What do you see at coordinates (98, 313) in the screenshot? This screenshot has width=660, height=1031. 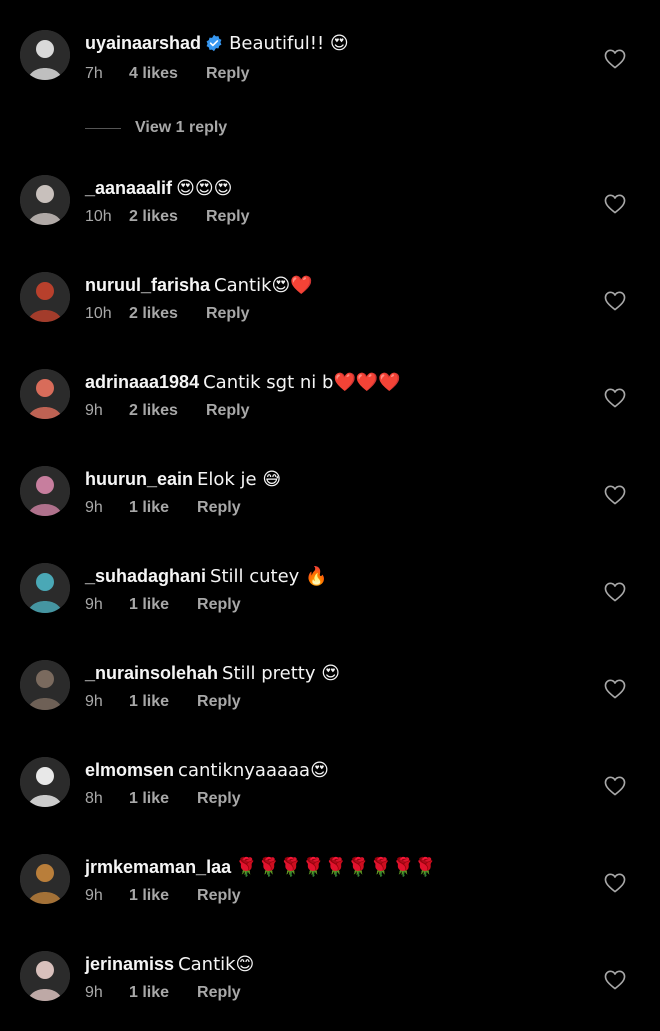 I see `timestamp: 10h` at bounding box center [98, 313].